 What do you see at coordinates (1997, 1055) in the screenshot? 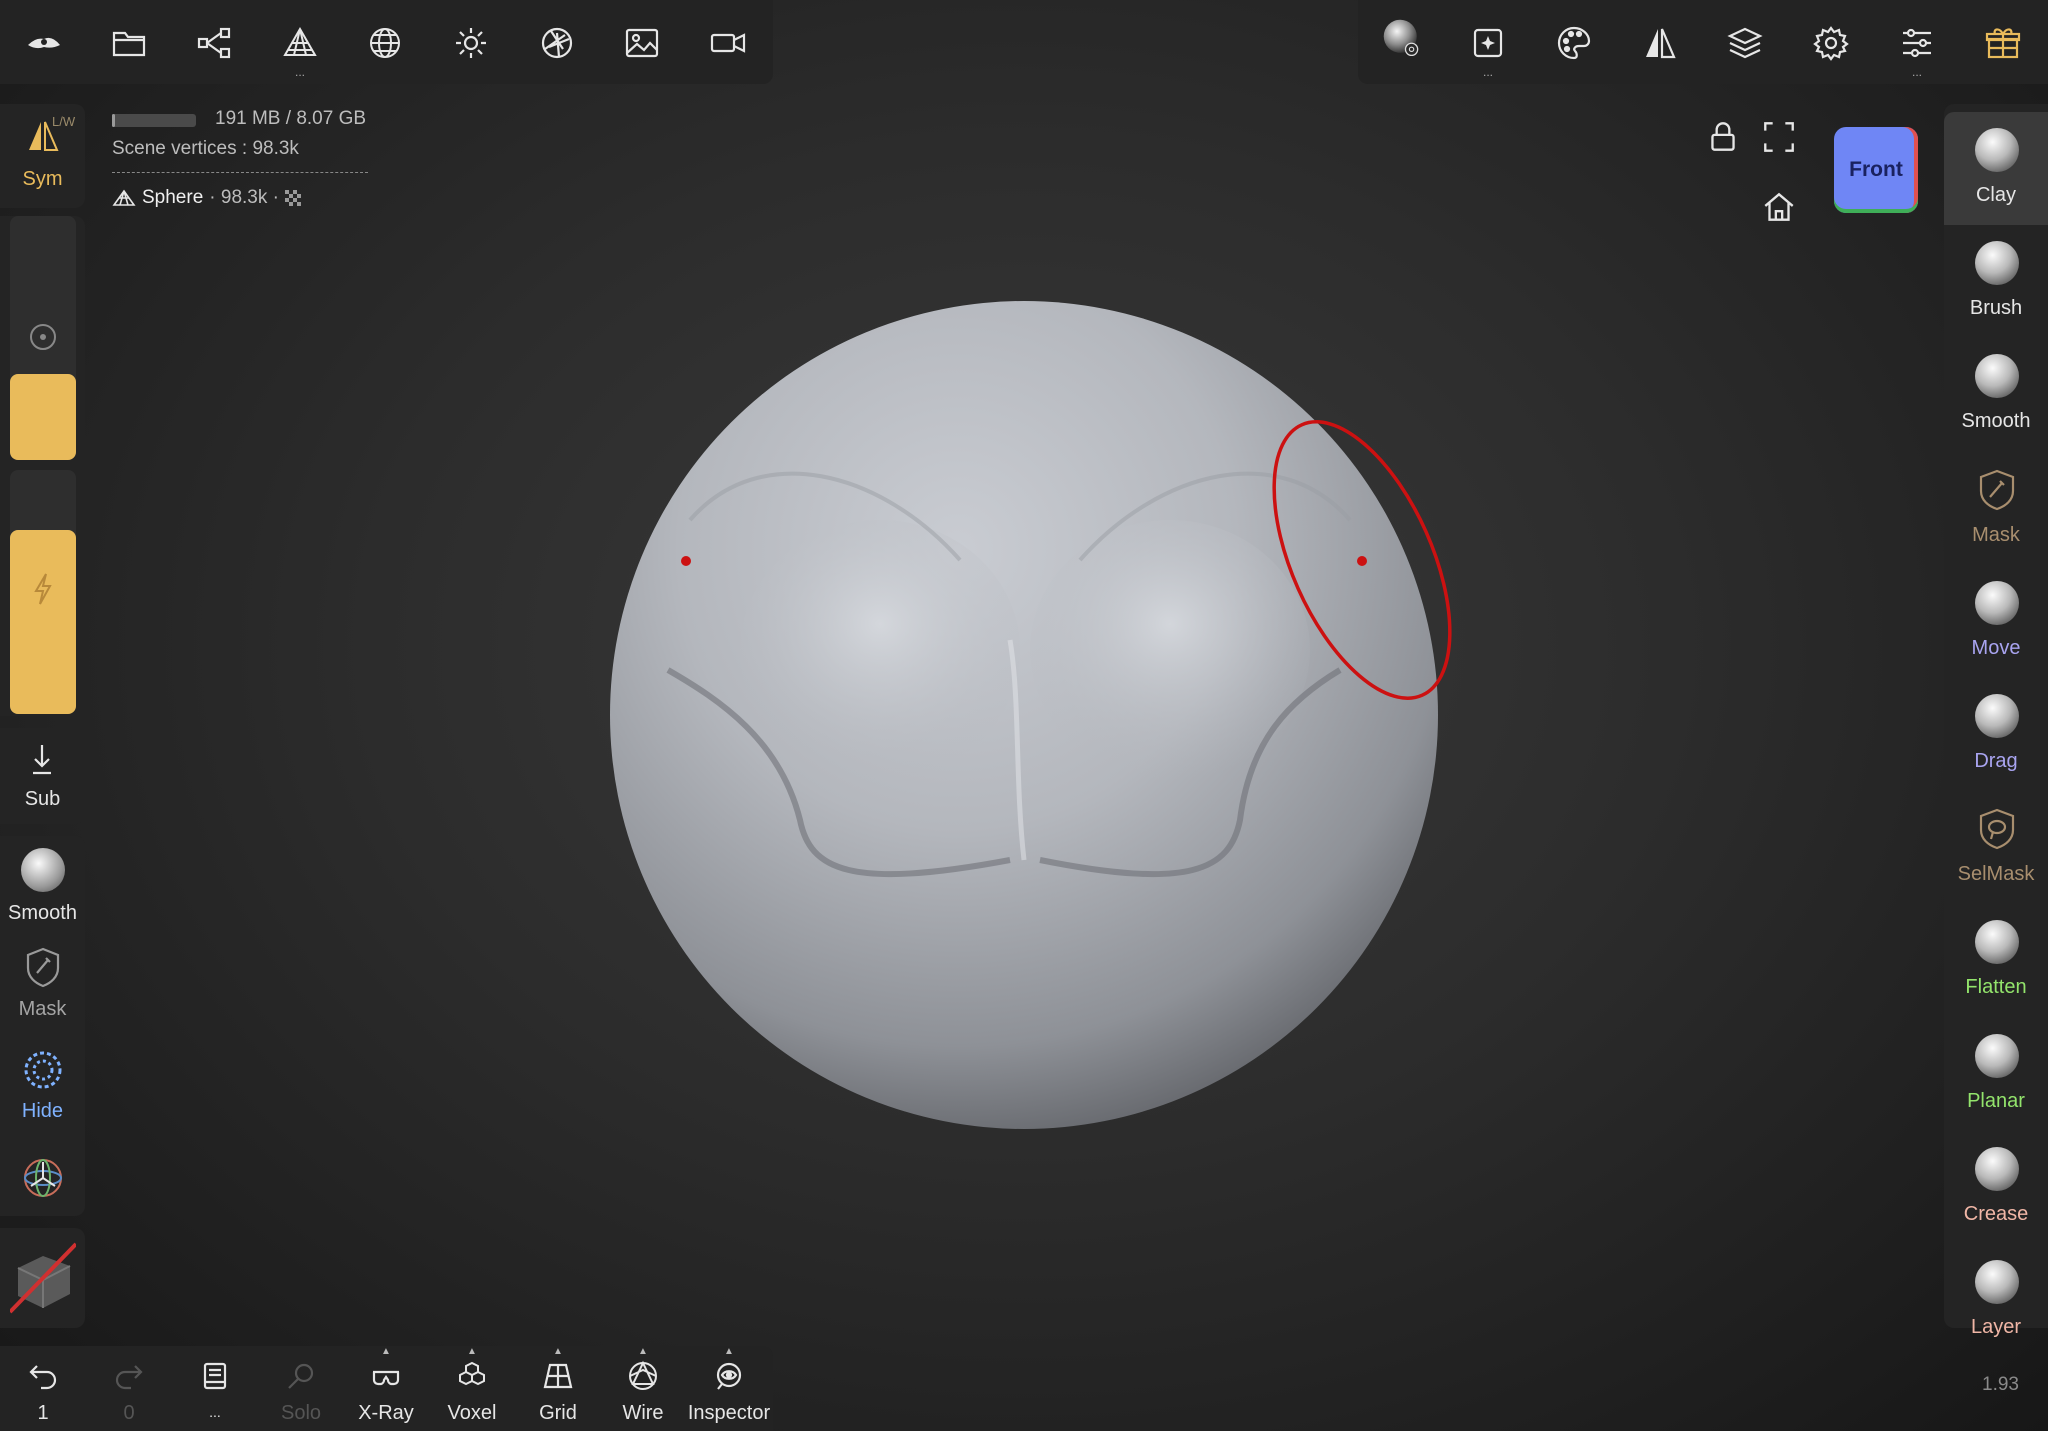
I see `planar-brush-icon` at bounding box center [1997, 1055].